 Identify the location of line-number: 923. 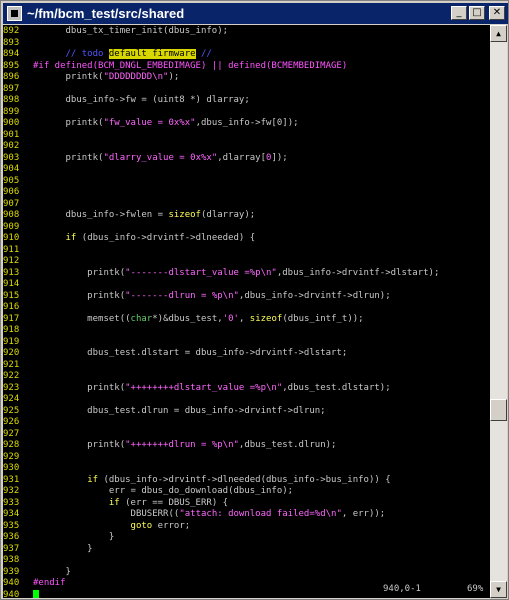
(11, 387).